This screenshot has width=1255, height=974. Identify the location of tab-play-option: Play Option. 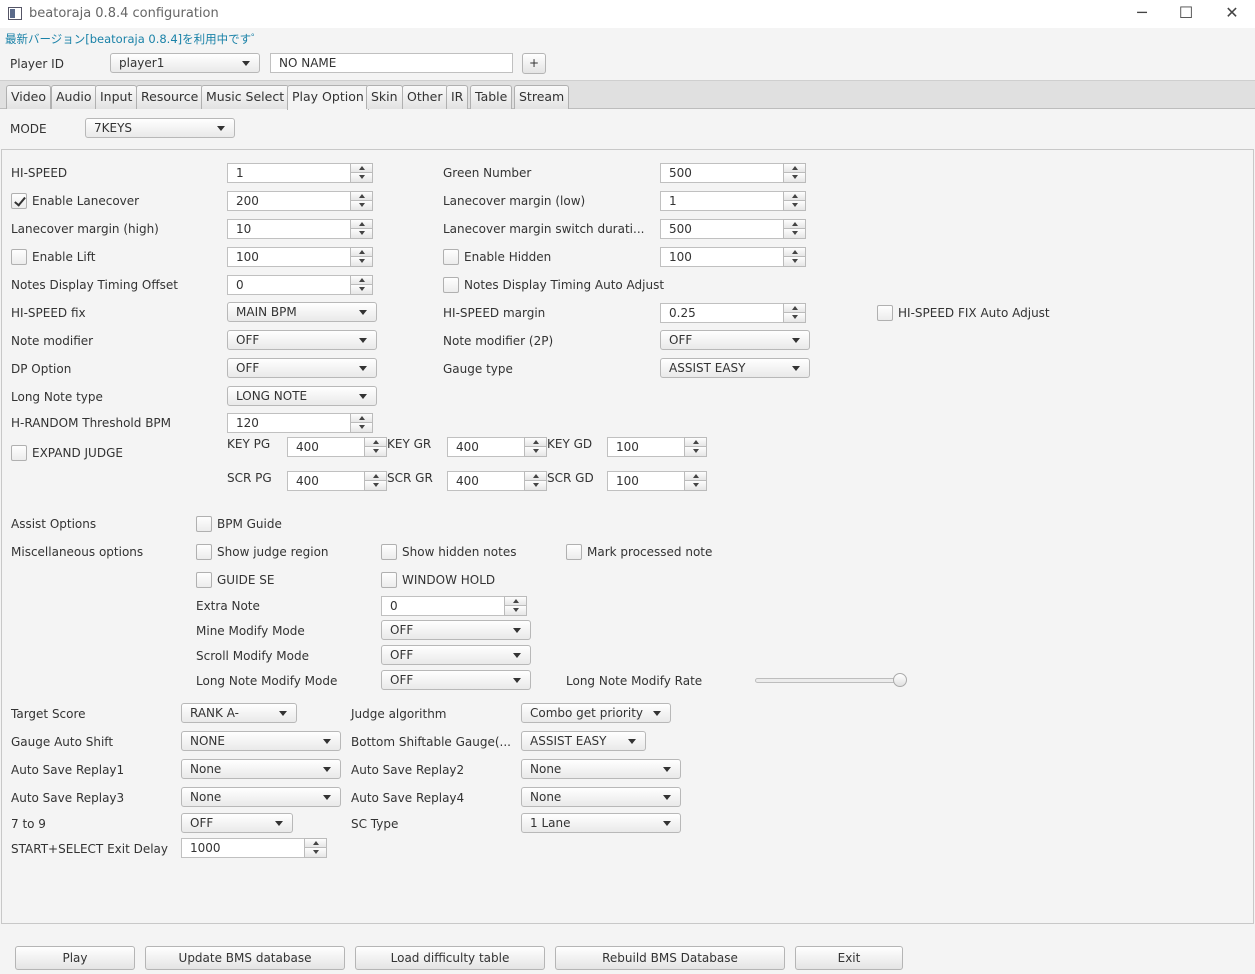
(328, 97).